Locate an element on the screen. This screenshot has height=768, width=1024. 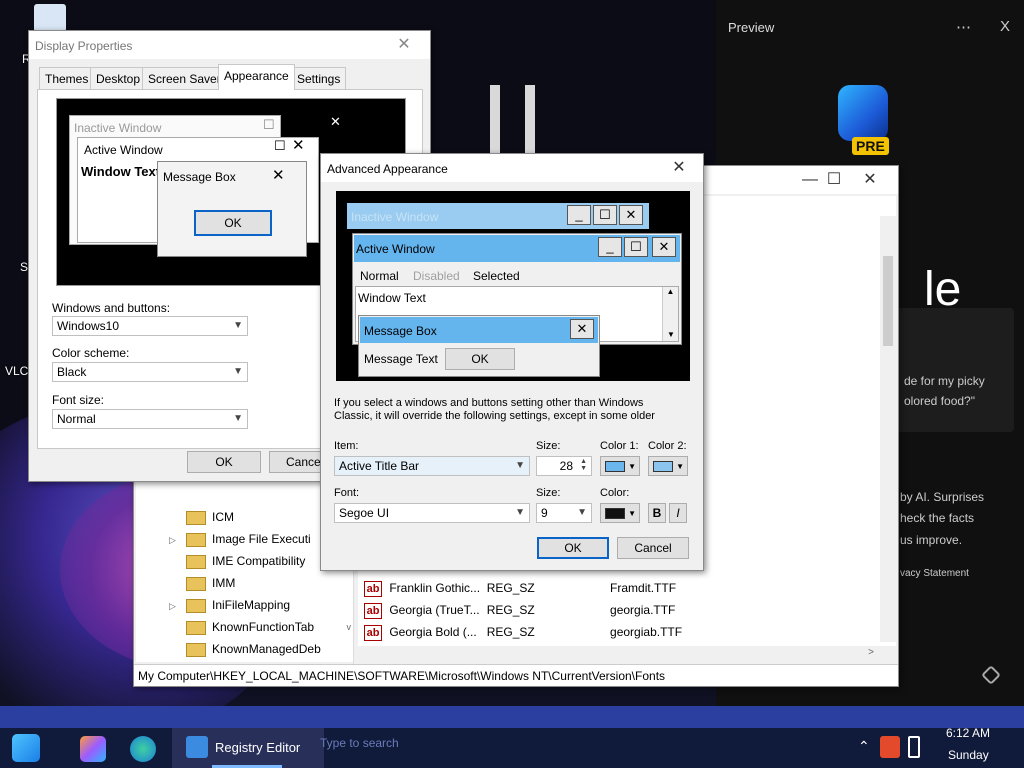
color1-label: Color 1: is located at coordinates (619, 446).